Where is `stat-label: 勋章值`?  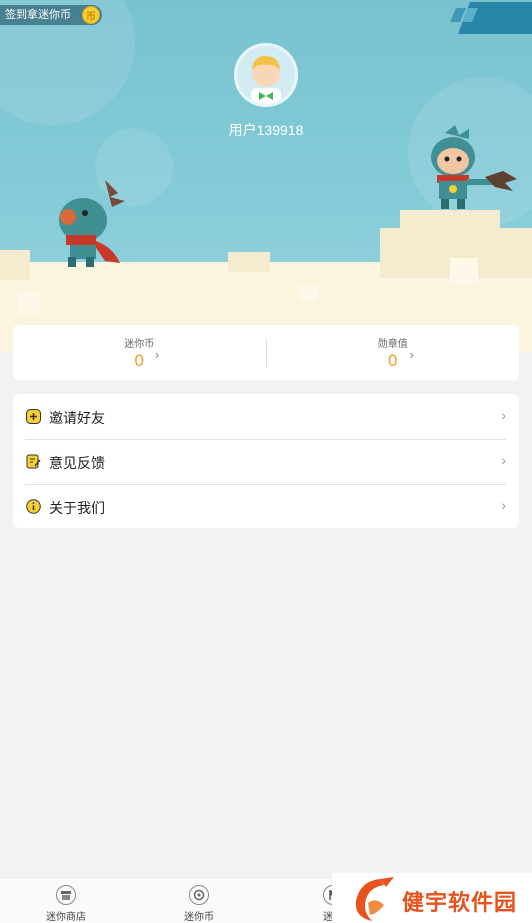
stat-label: 勋章值 is located at coordinates (392, 344).